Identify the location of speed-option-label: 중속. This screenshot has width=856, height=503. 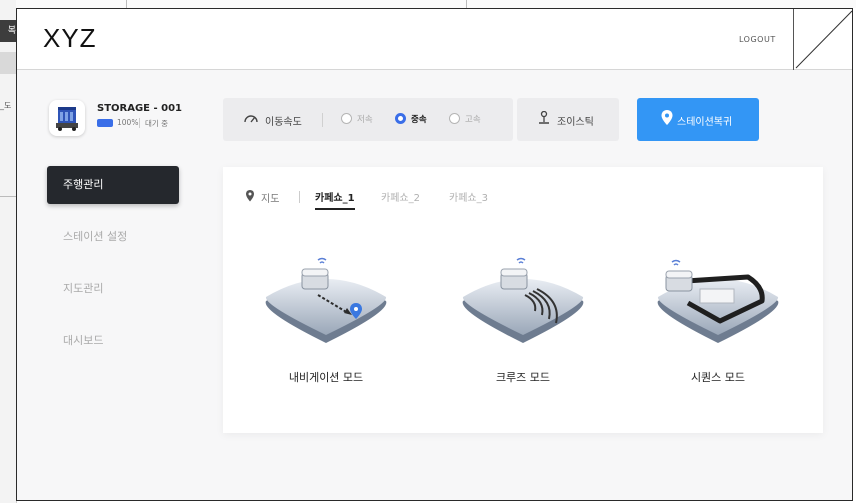
(419, 120).